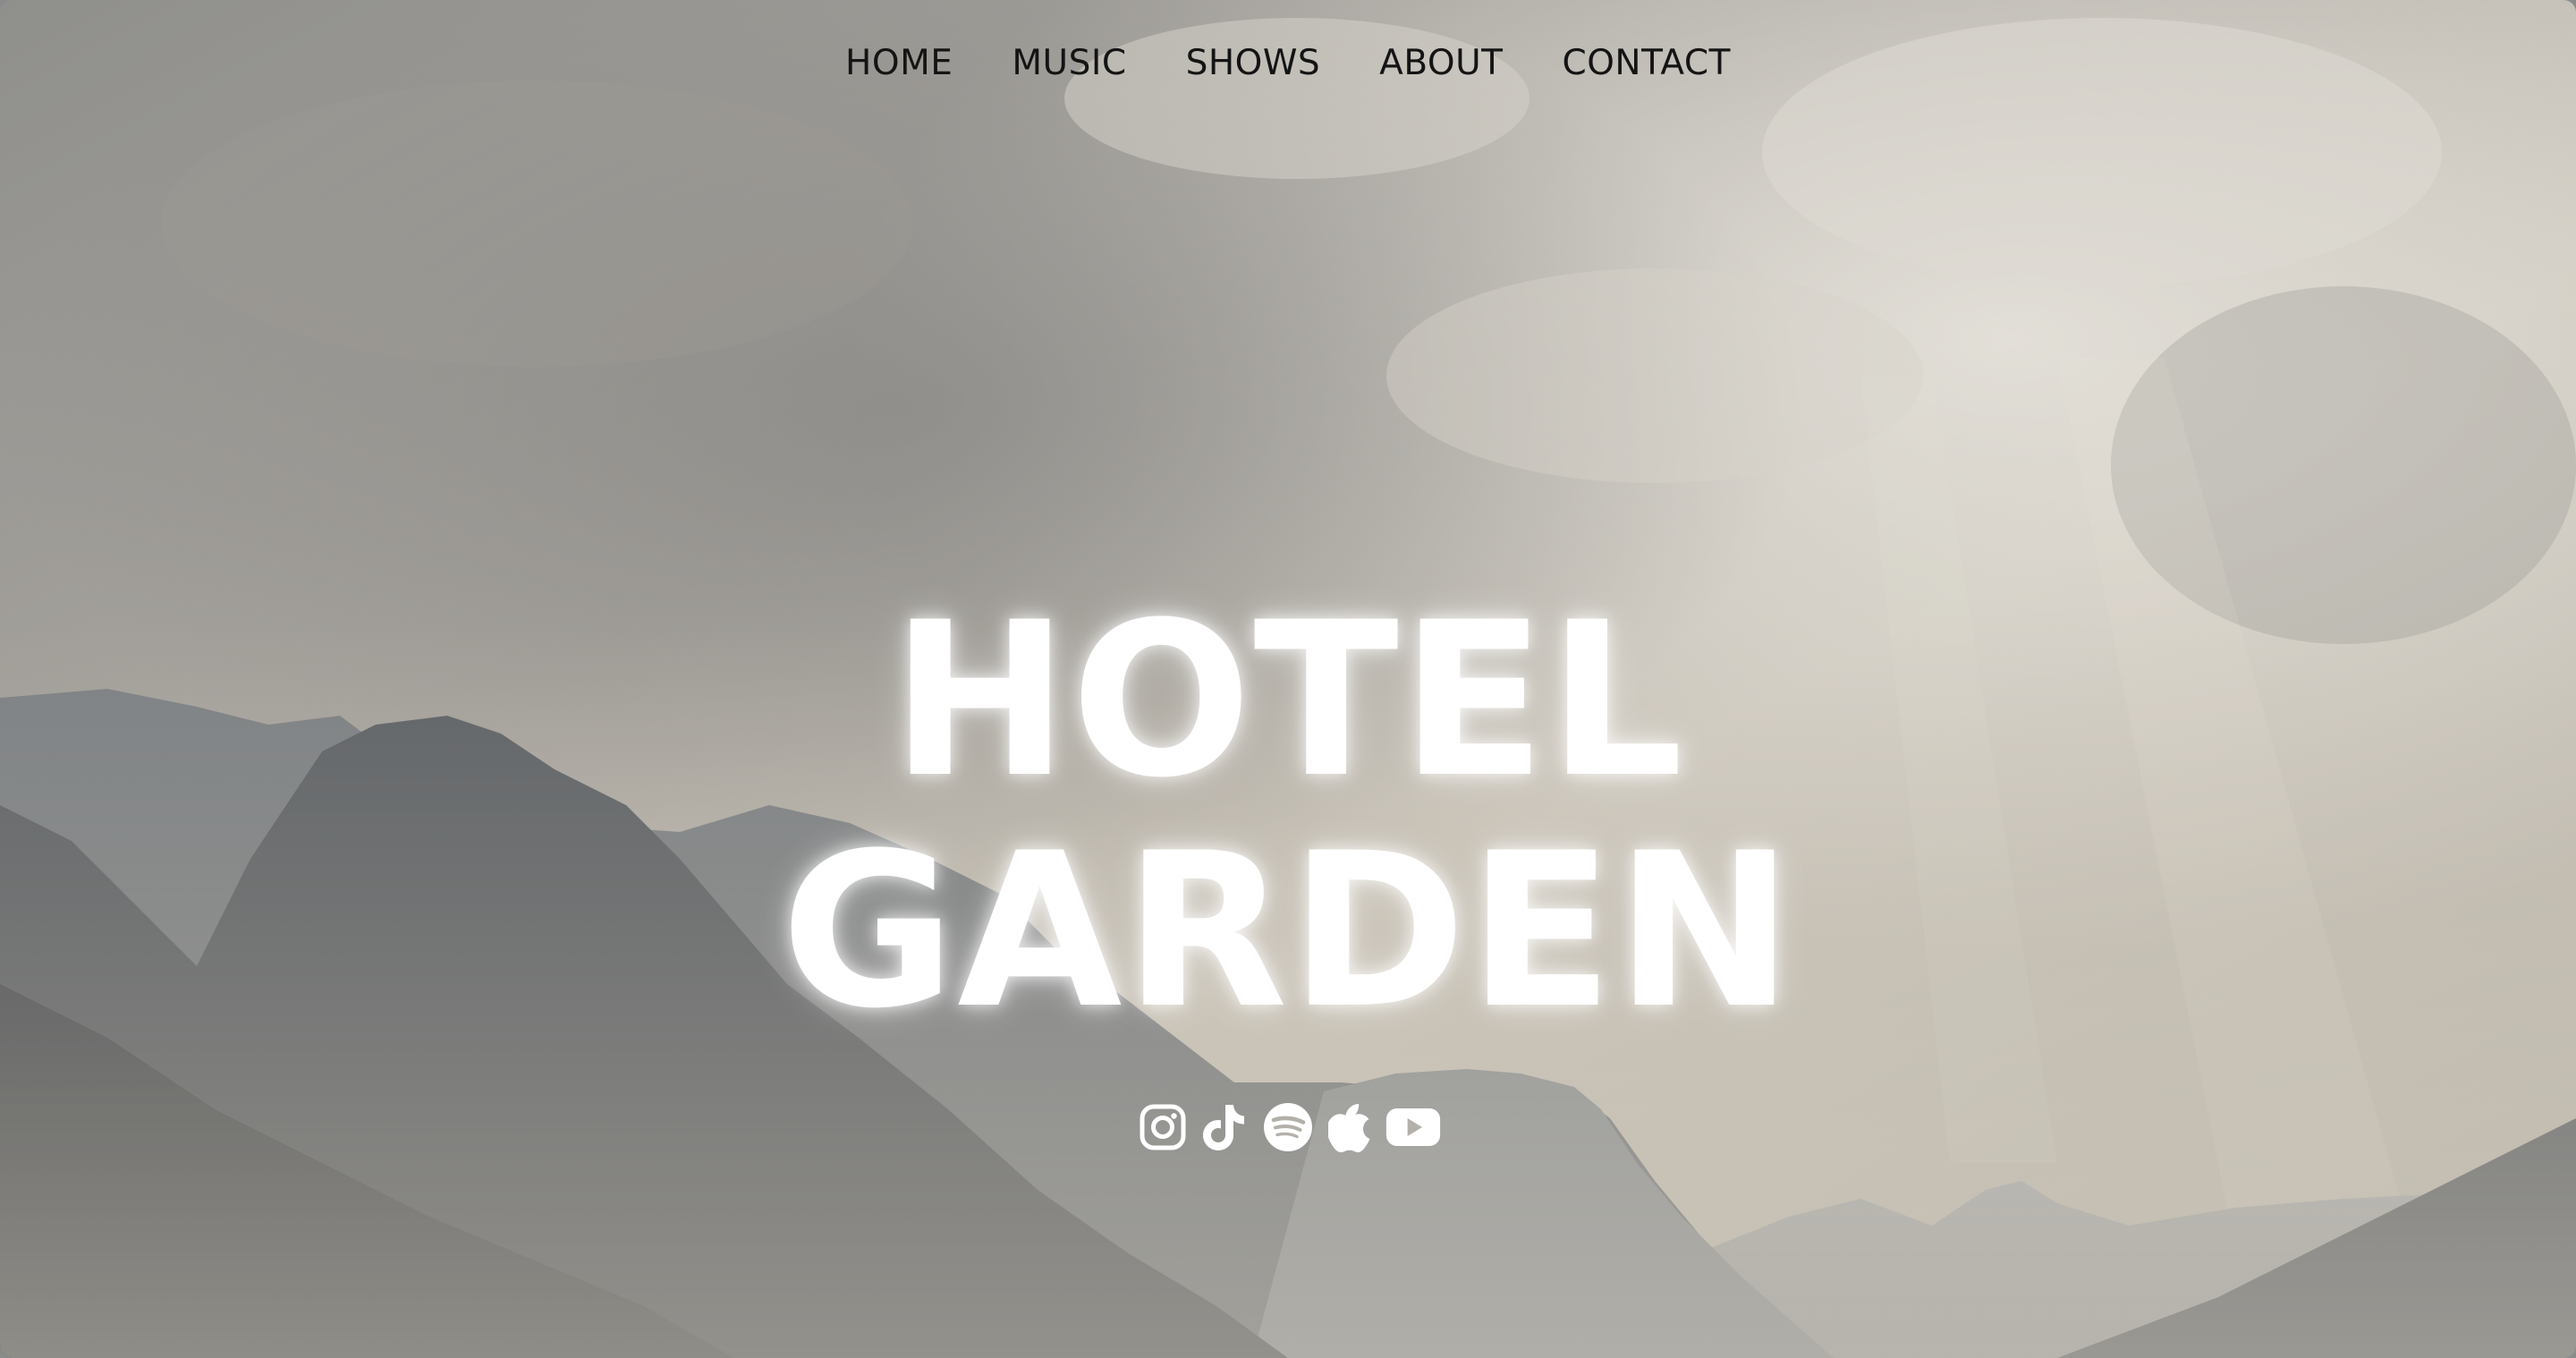 The image size is (2576, 1358). Describe the element at coordinates (1413, 1128) in the screenshot. I see `youtube-icon` at that location.